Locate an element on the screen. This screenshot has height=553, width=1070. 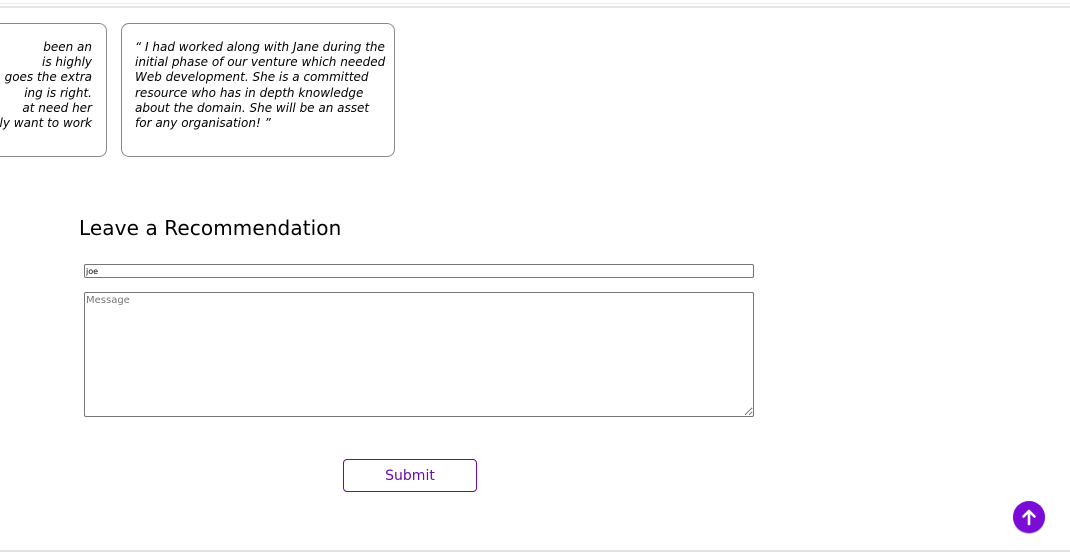
testimonial-line: been an is located at coordinates (67, 47).